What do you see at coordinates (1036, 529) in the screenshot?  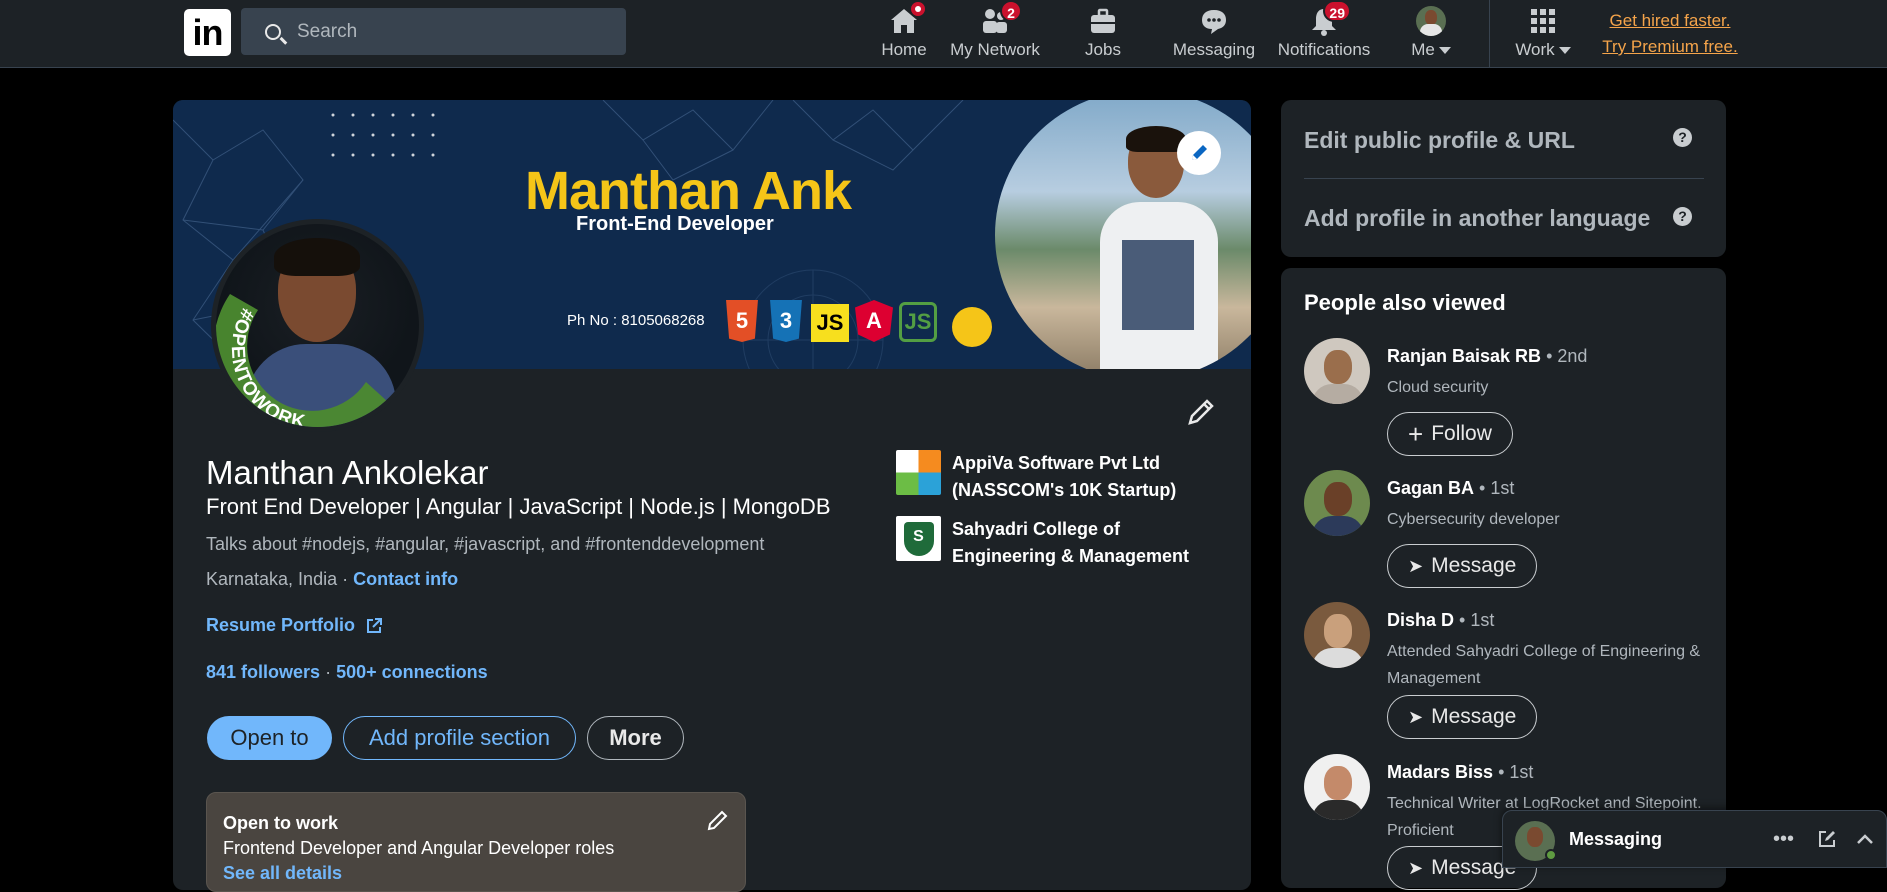 I see `education-sahyadri-line1: Sahyadri College of` at bounding box center [1036, 529].